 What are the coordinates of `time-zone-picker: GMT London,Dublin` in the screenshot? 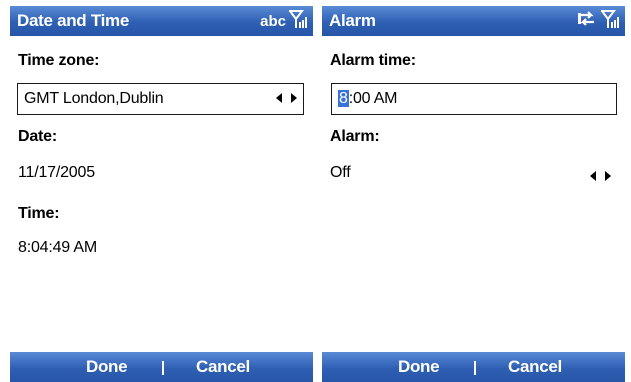 It's located at (160, 99).